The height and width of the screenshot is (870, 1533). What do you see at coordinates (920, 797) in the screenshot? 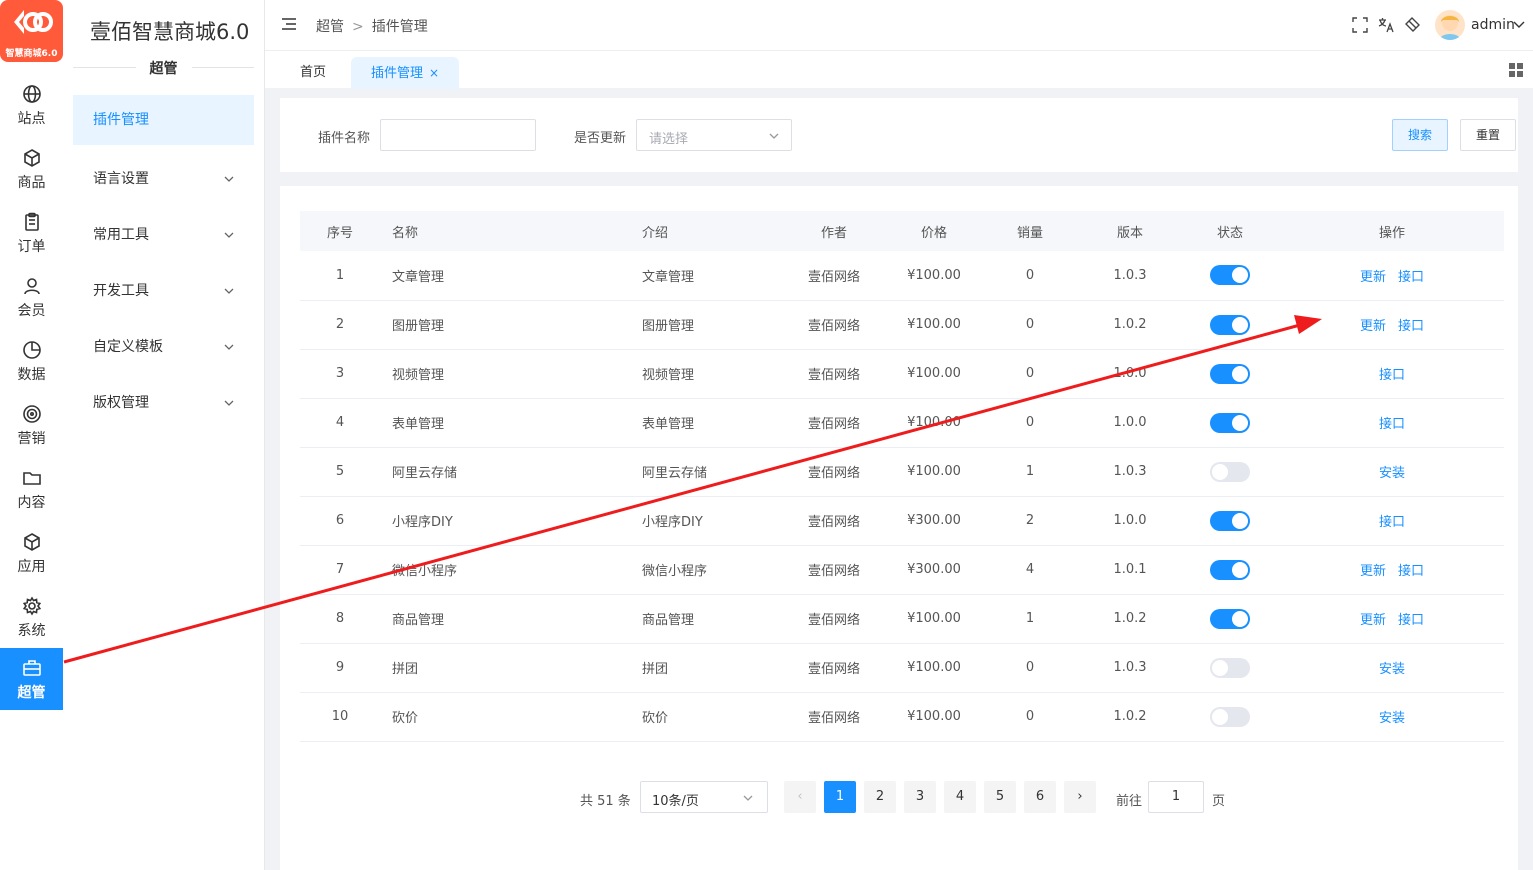
I see `page-button: 3` at bounding box center [920, 797].